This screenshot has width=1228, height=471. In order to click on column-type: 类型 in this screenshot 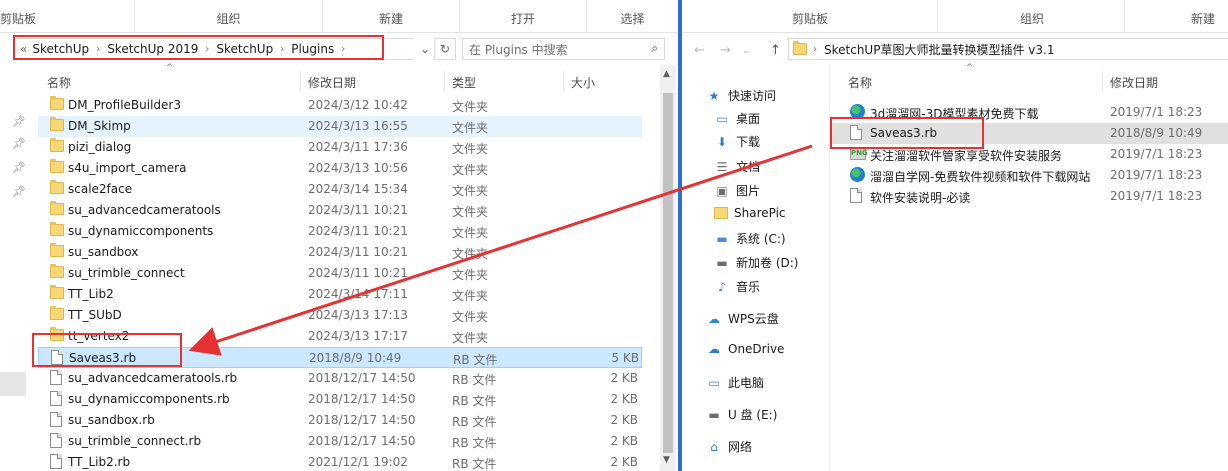, I will do `click(464, 82)`.